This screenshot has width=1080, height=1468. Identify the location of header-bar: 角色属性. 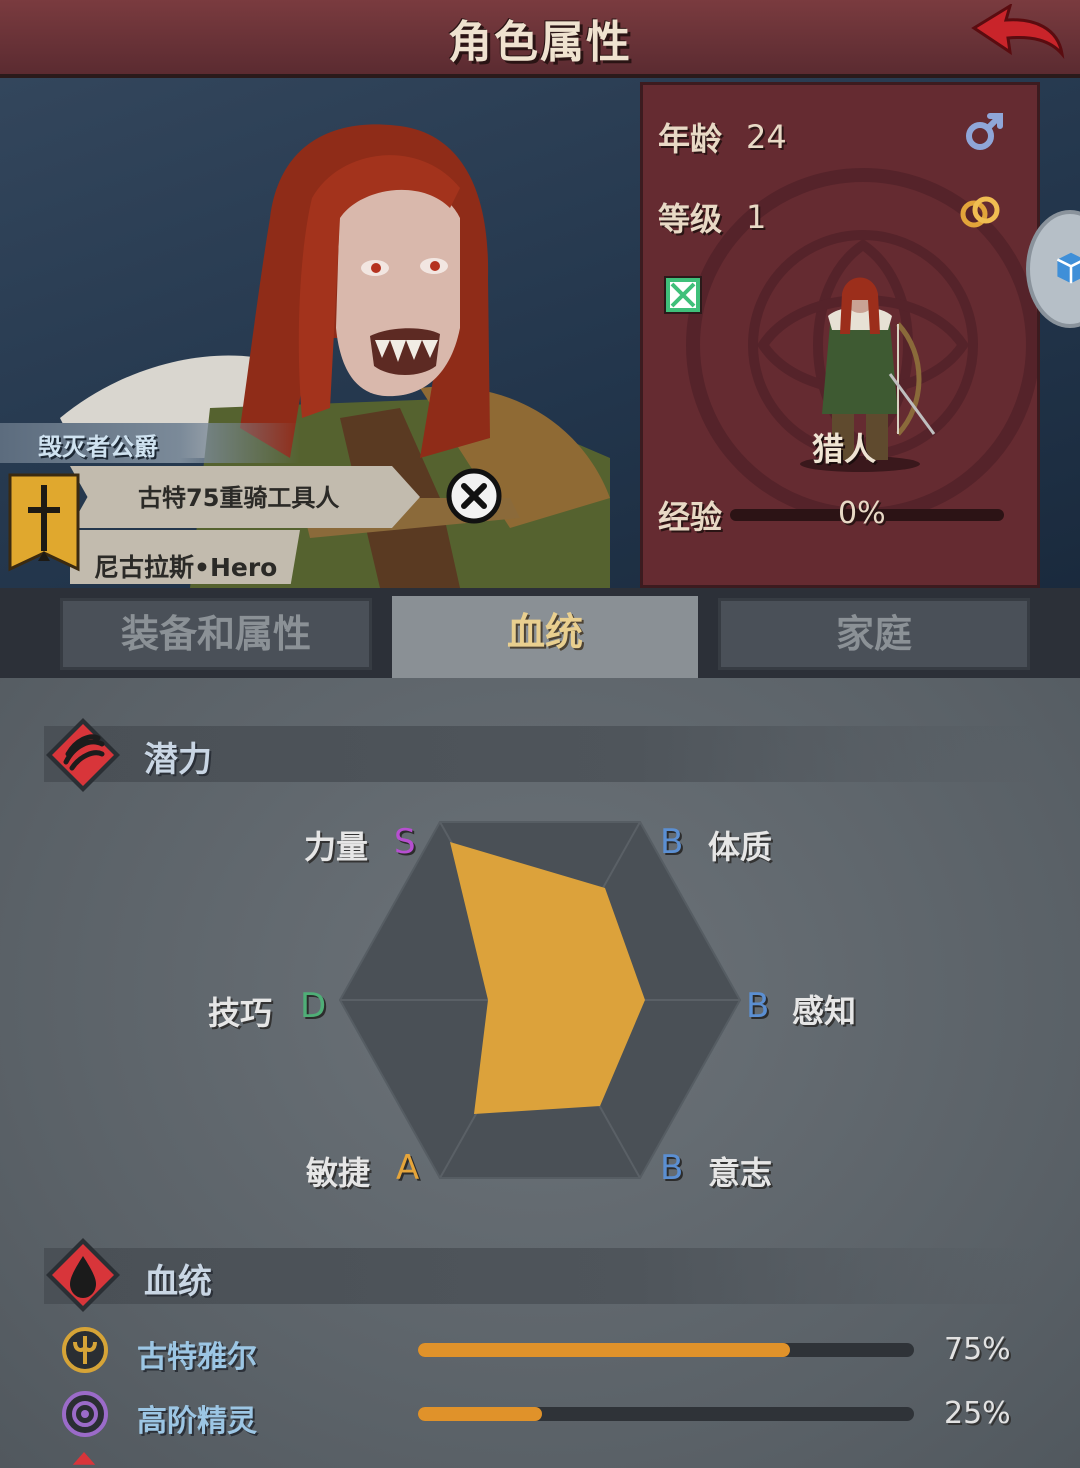
(540, 39).